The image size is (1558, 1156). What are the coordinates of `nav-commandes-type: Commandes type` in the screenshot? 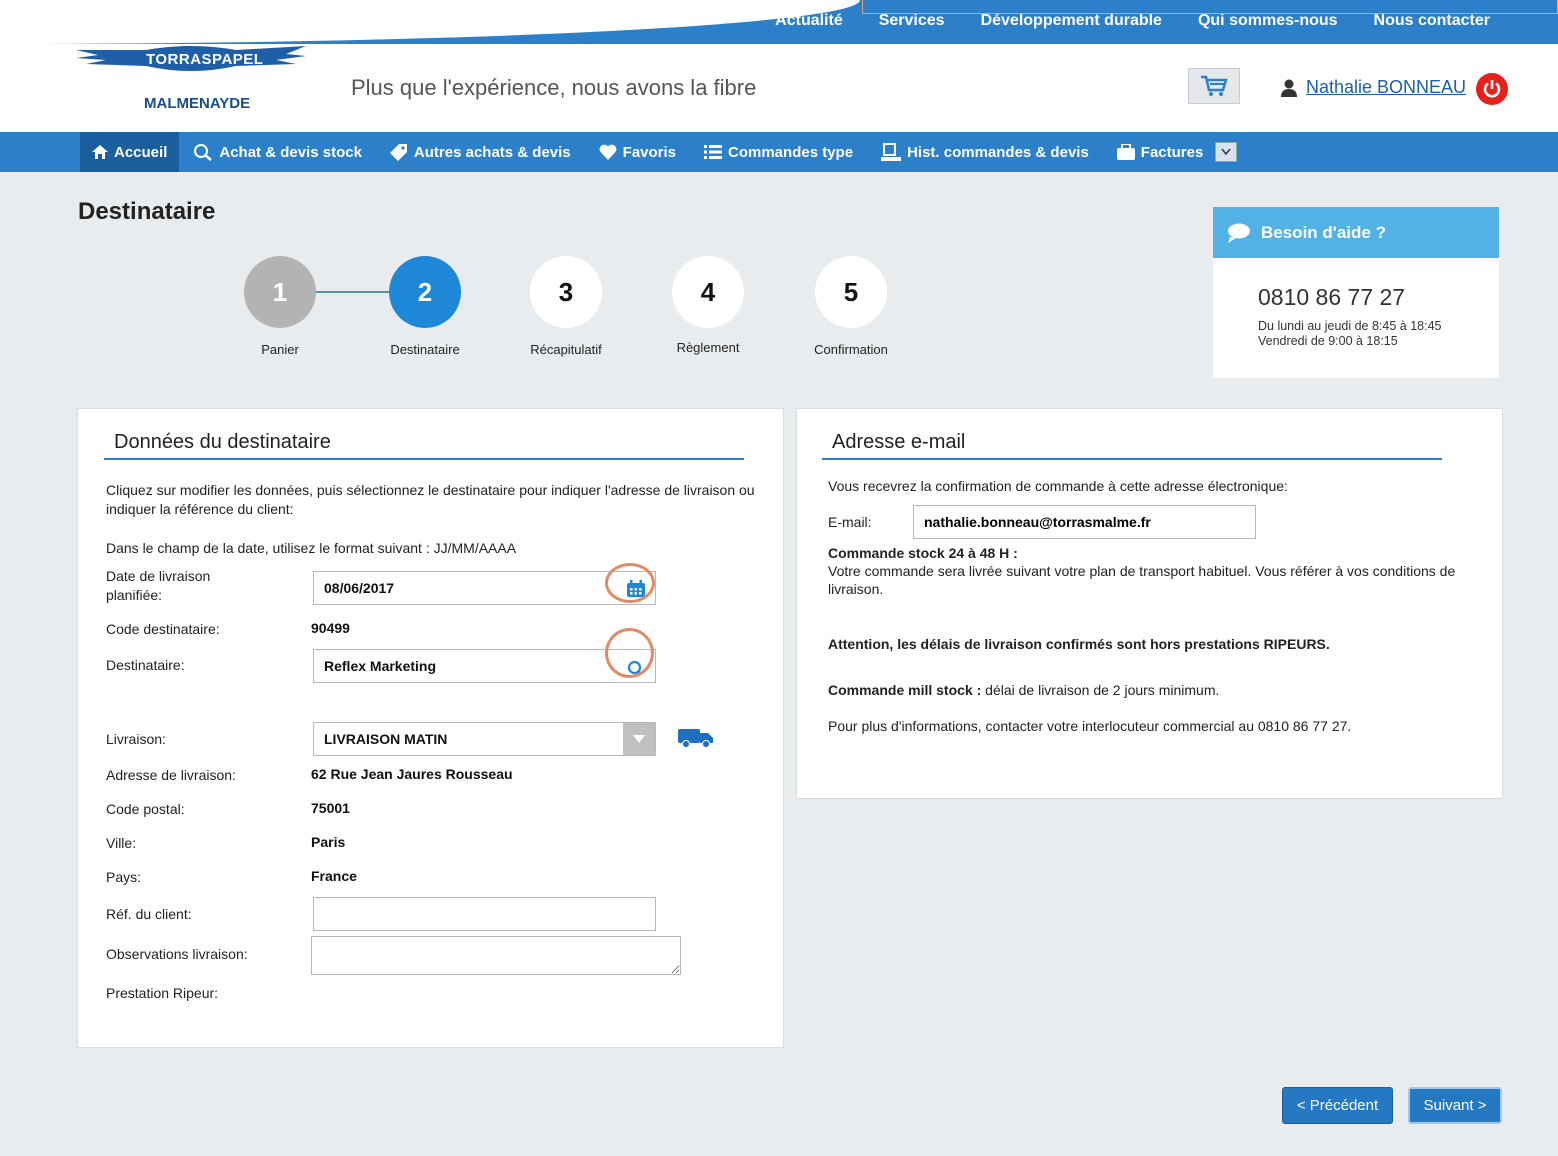 It's located at (778, 152).